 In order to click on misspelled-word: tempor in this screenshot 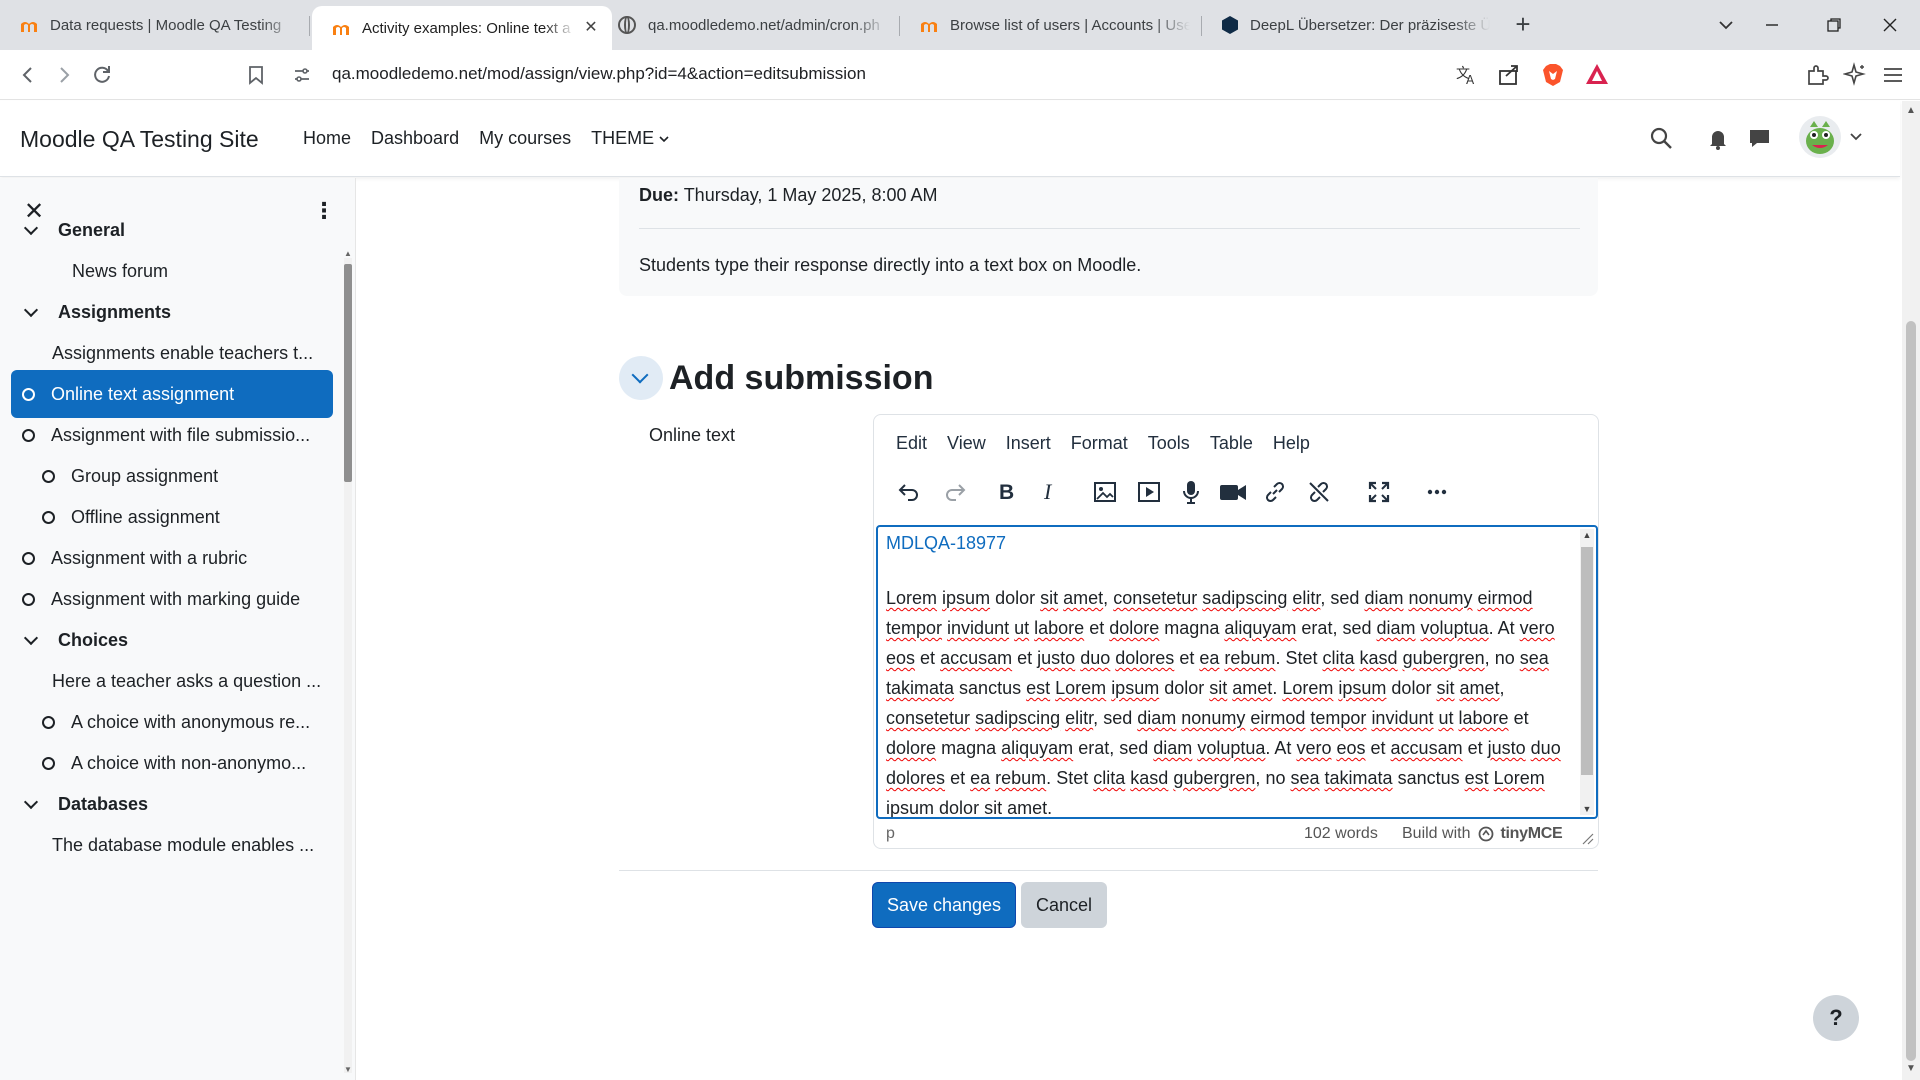, I will do `click(1338, 718)`.